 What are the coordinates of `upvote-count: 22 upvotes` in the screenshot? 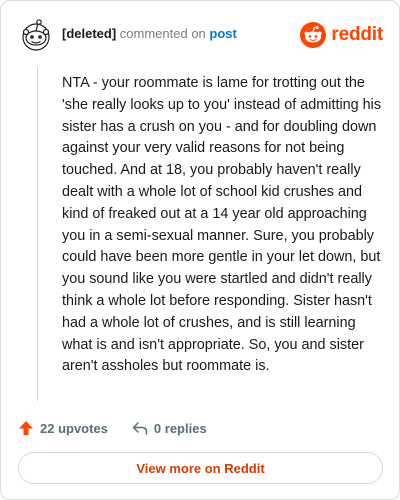 It's located at (74, 428).